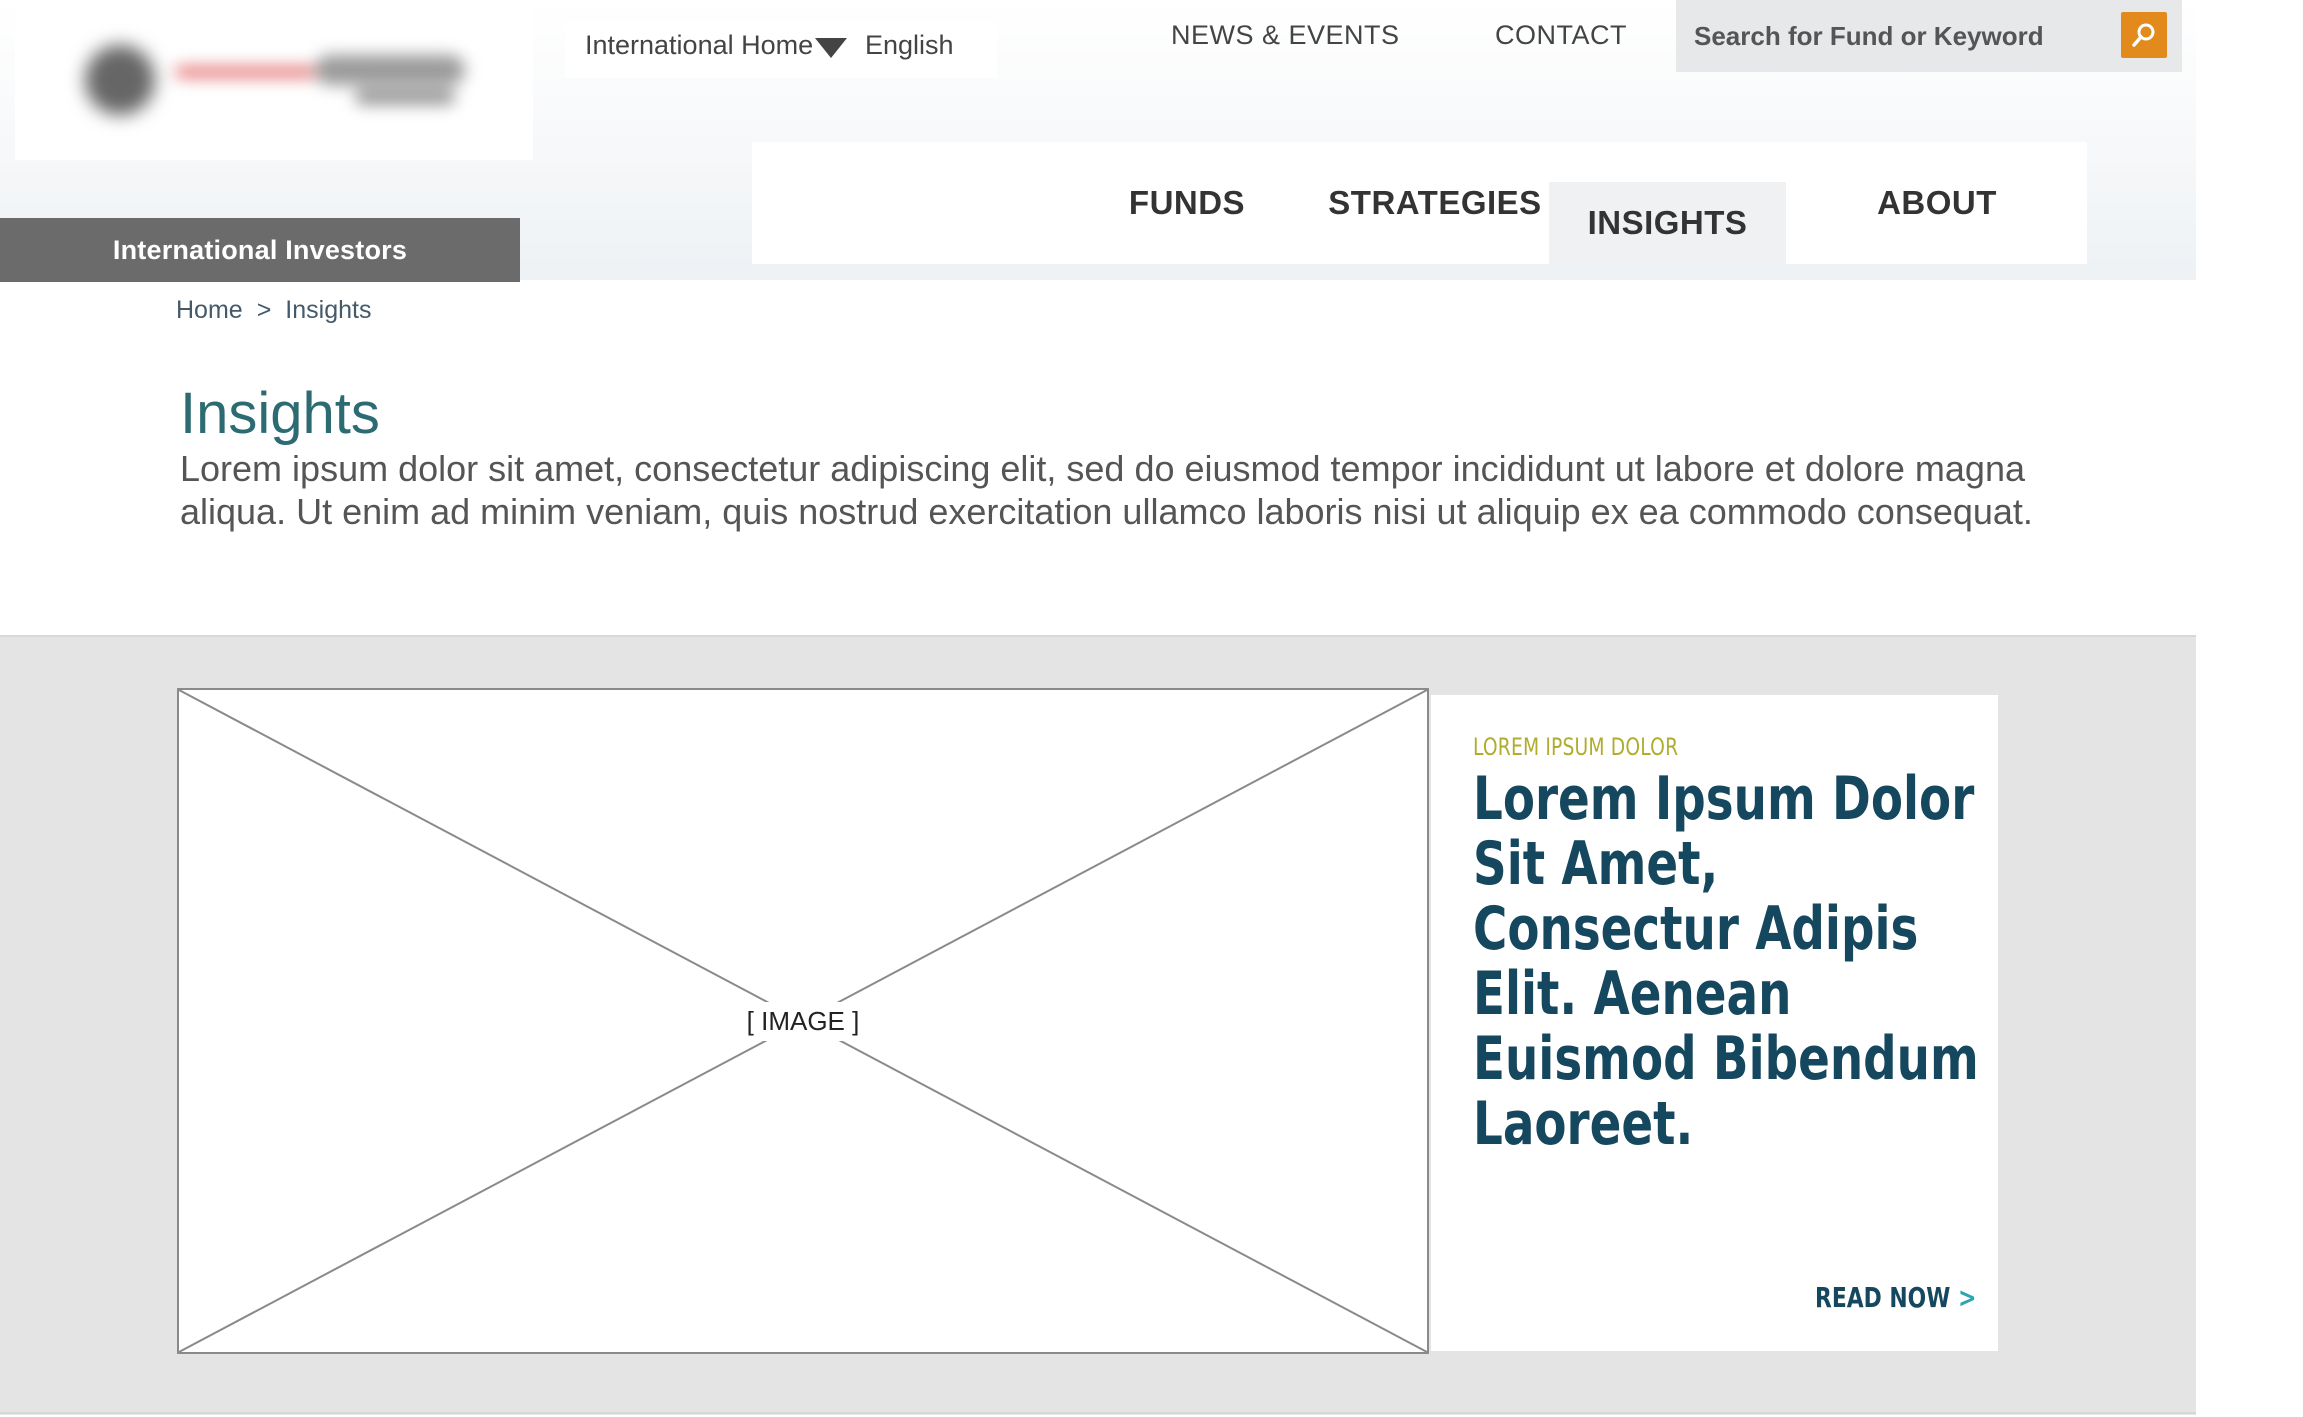  Describe the element at coordinates (1904, 36) in the screenshot. I see `search-input` at that location.